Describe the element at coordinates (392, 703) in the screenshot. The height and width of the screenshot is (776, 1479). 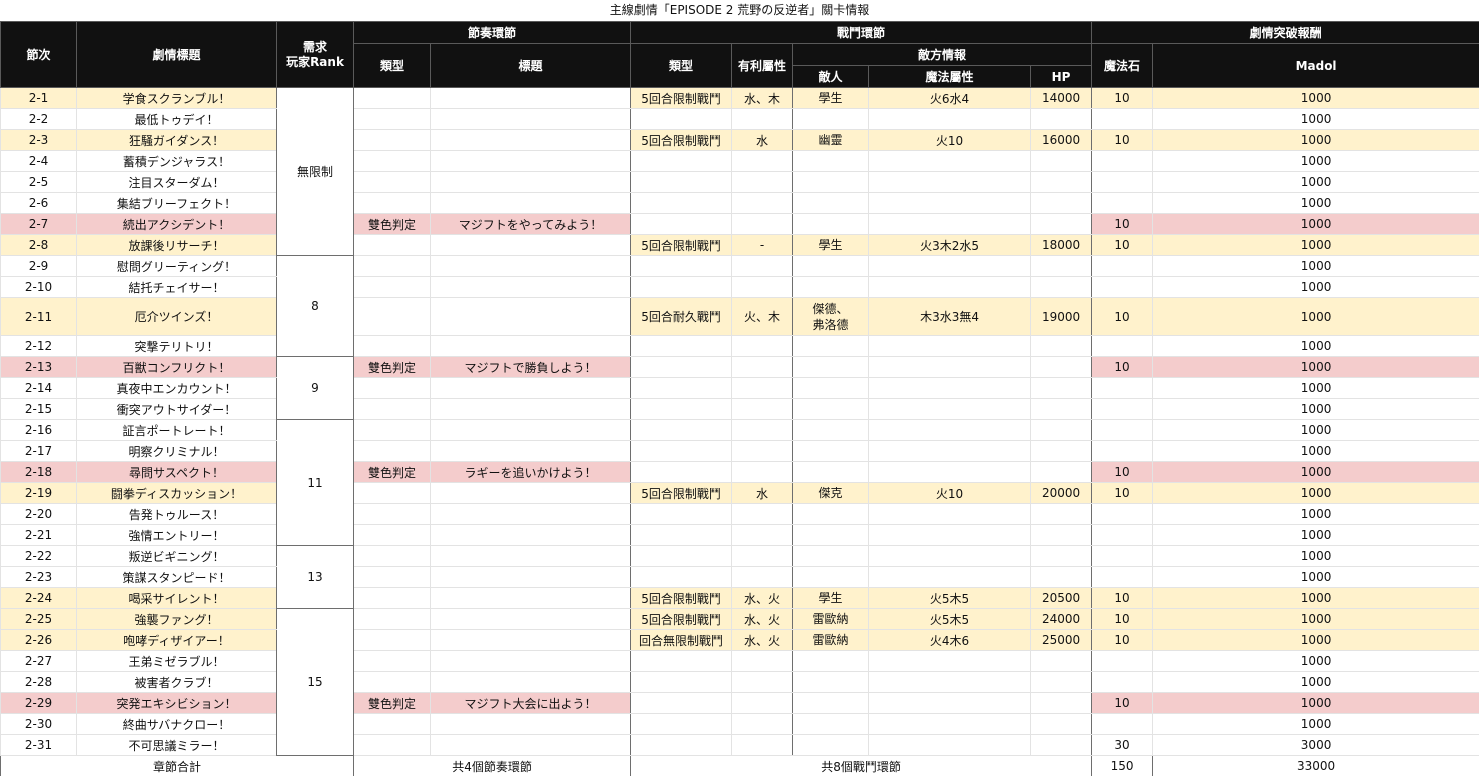
I see `rhythm-type-cell: 雙色判定` at that location.